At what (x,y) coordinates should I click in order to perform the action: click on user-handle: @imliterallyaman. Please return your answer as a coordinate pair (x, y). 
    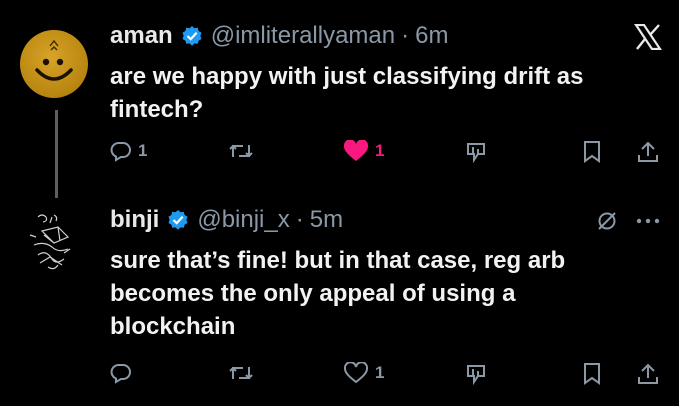
    Looking at the image, I should click on (303, 36).